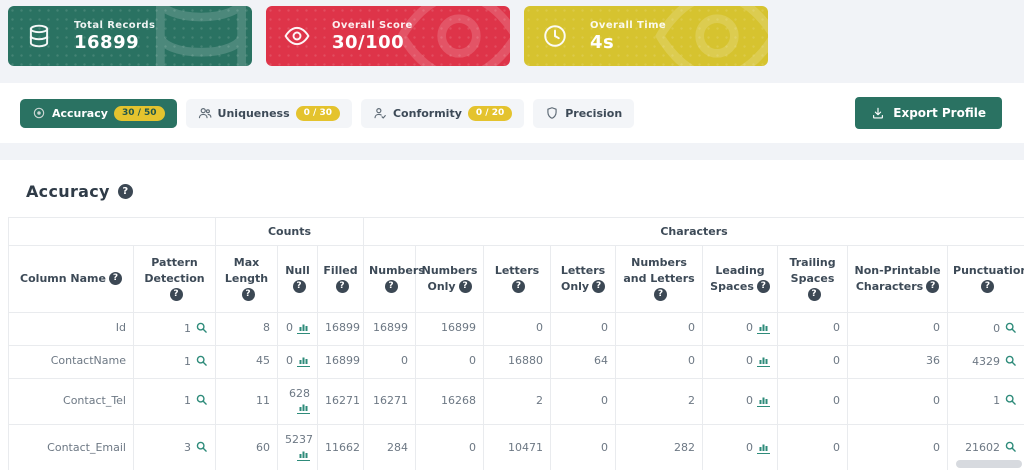 The width and height of the screenshot is (1024, 470). I want to click on target-icon, so click(39, 113).